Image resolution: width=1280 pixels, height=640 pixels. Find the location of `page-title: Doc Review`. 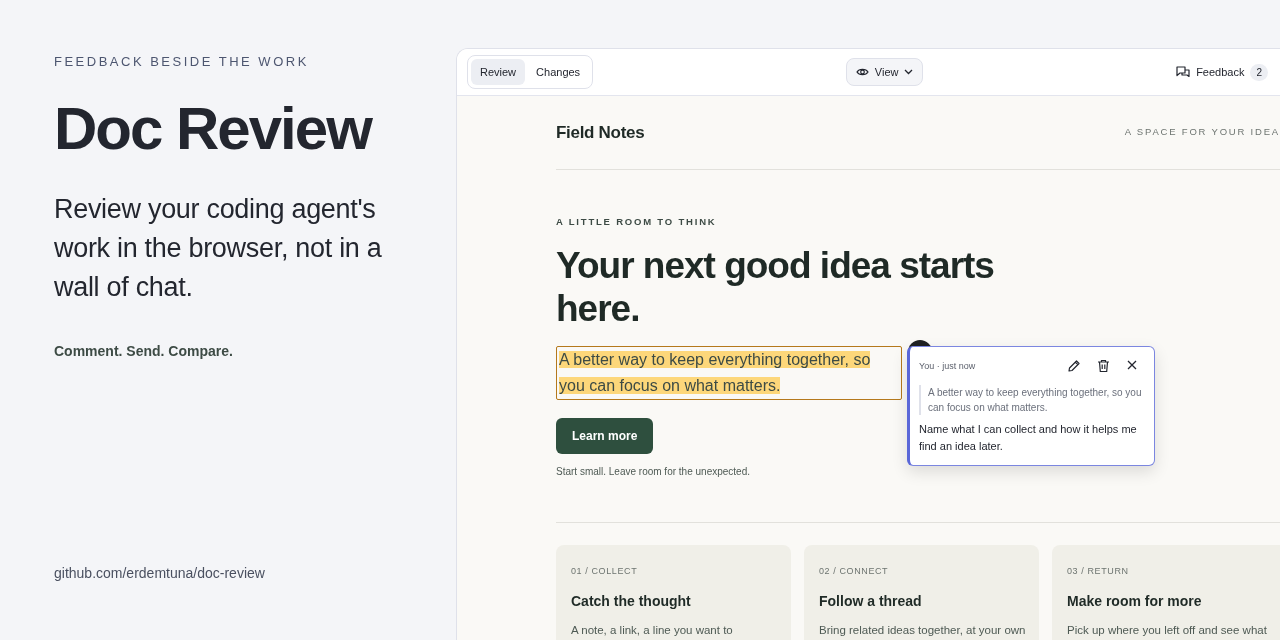

page-title: Doc Review is located at coordinates (213, 128).